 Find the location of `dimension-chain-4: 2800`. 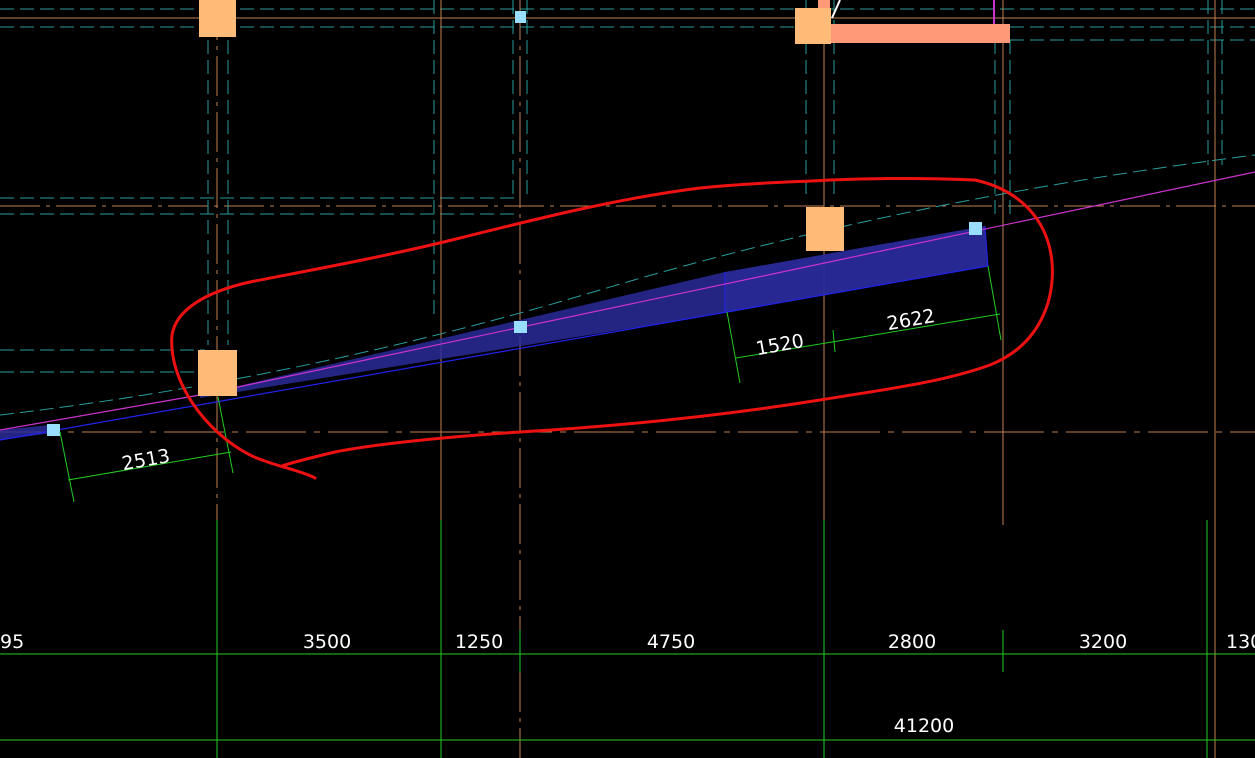

dimension-chain-4: 2800 is located at coordinates (912, 642).